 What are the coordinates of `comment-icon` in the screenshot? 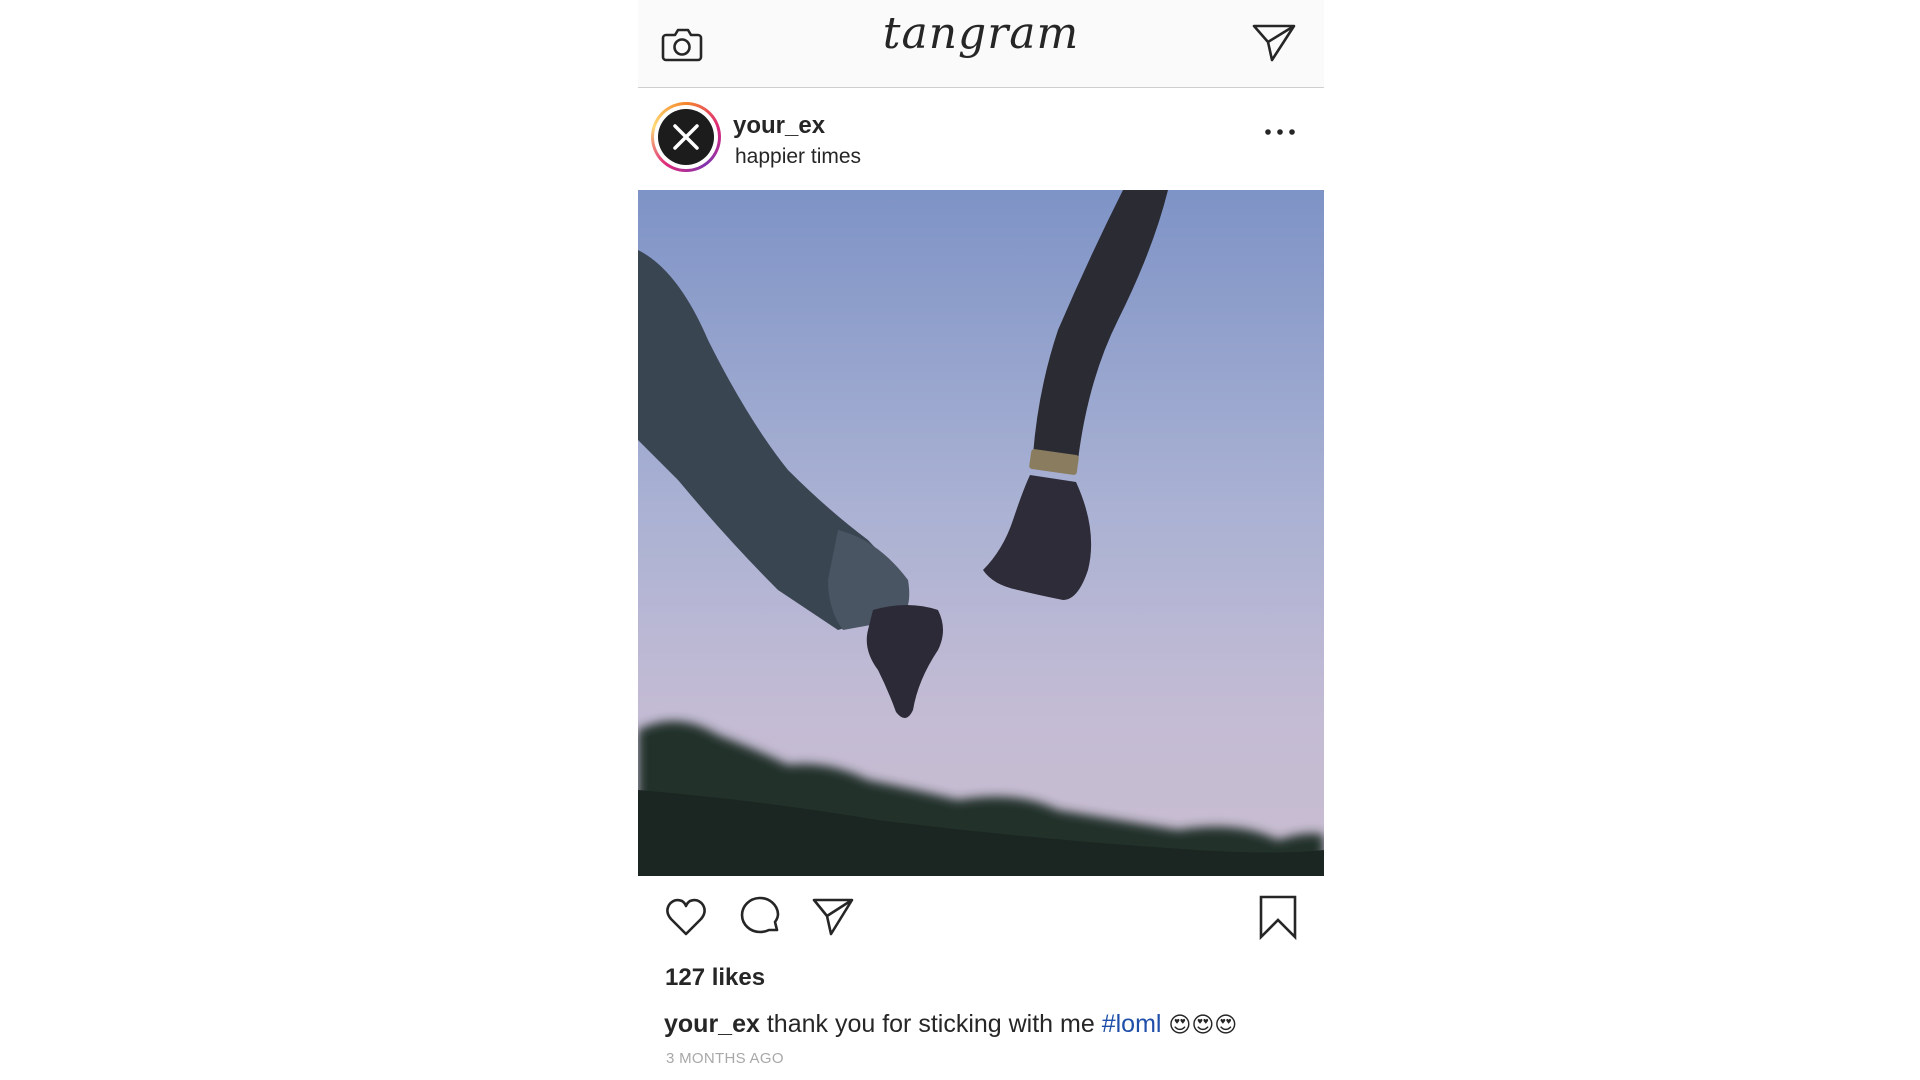 It's located at (760, 917).